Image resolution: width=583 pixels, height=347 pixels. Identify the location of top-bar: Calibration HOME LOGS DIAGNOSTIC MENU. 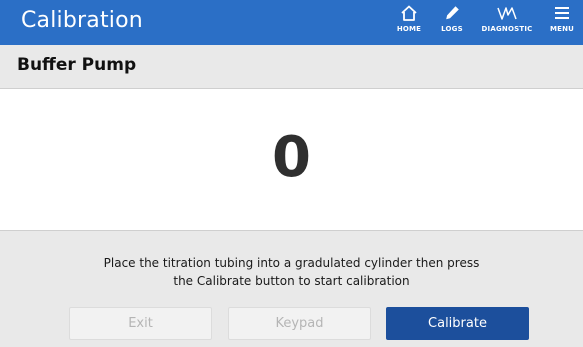
(291, 22).